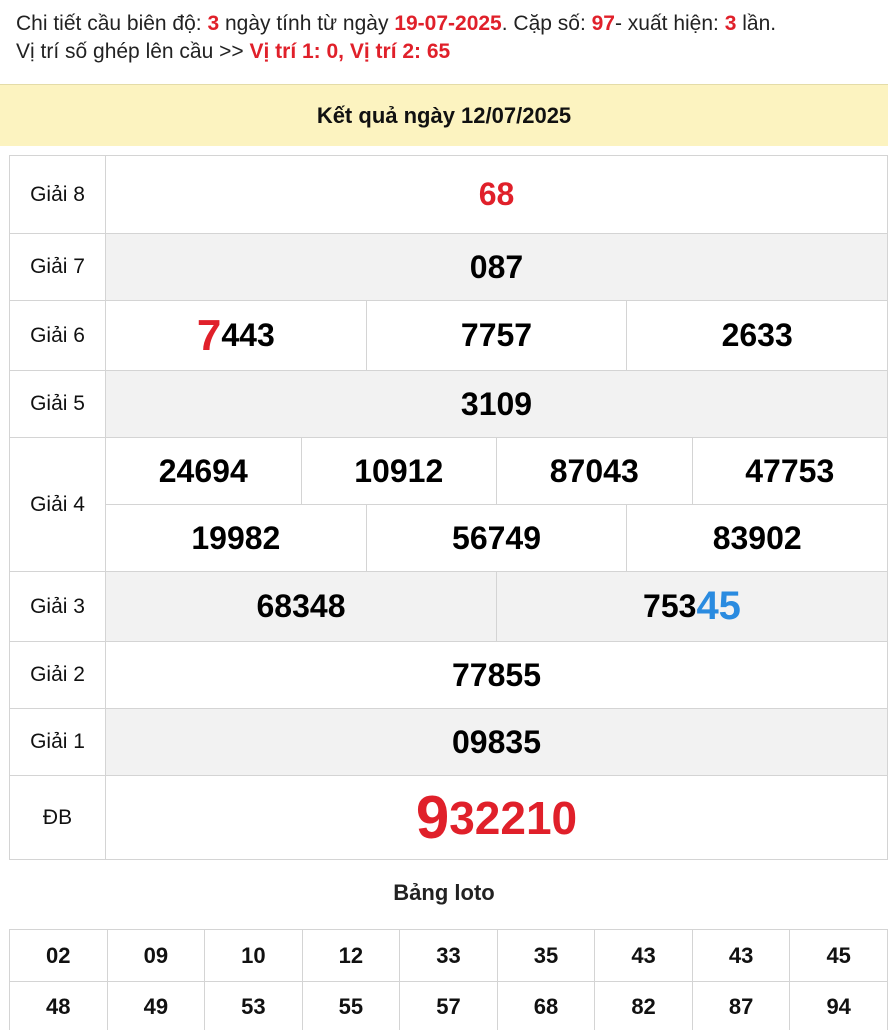 This screenshot has width=888, height=1030. I want to click on prize-row-special: ĐB 9 32210, so click(448, 817).